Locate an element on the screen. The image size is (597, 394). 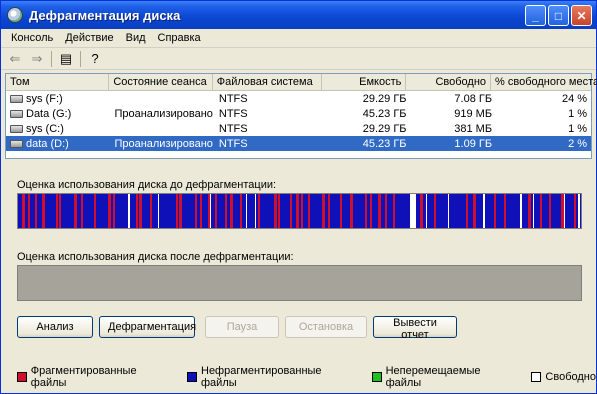
volume-free: 919 МБ is located at coordinates (473, 113).